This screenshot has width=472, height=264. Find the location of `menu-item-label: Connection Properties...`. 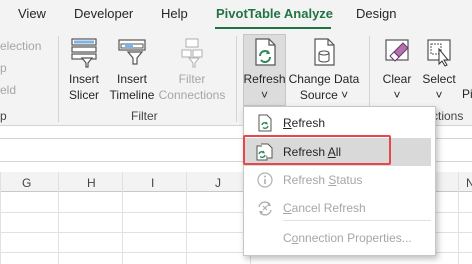

menu-item-label: Connection Properties... is located at coordinates (347, 238).